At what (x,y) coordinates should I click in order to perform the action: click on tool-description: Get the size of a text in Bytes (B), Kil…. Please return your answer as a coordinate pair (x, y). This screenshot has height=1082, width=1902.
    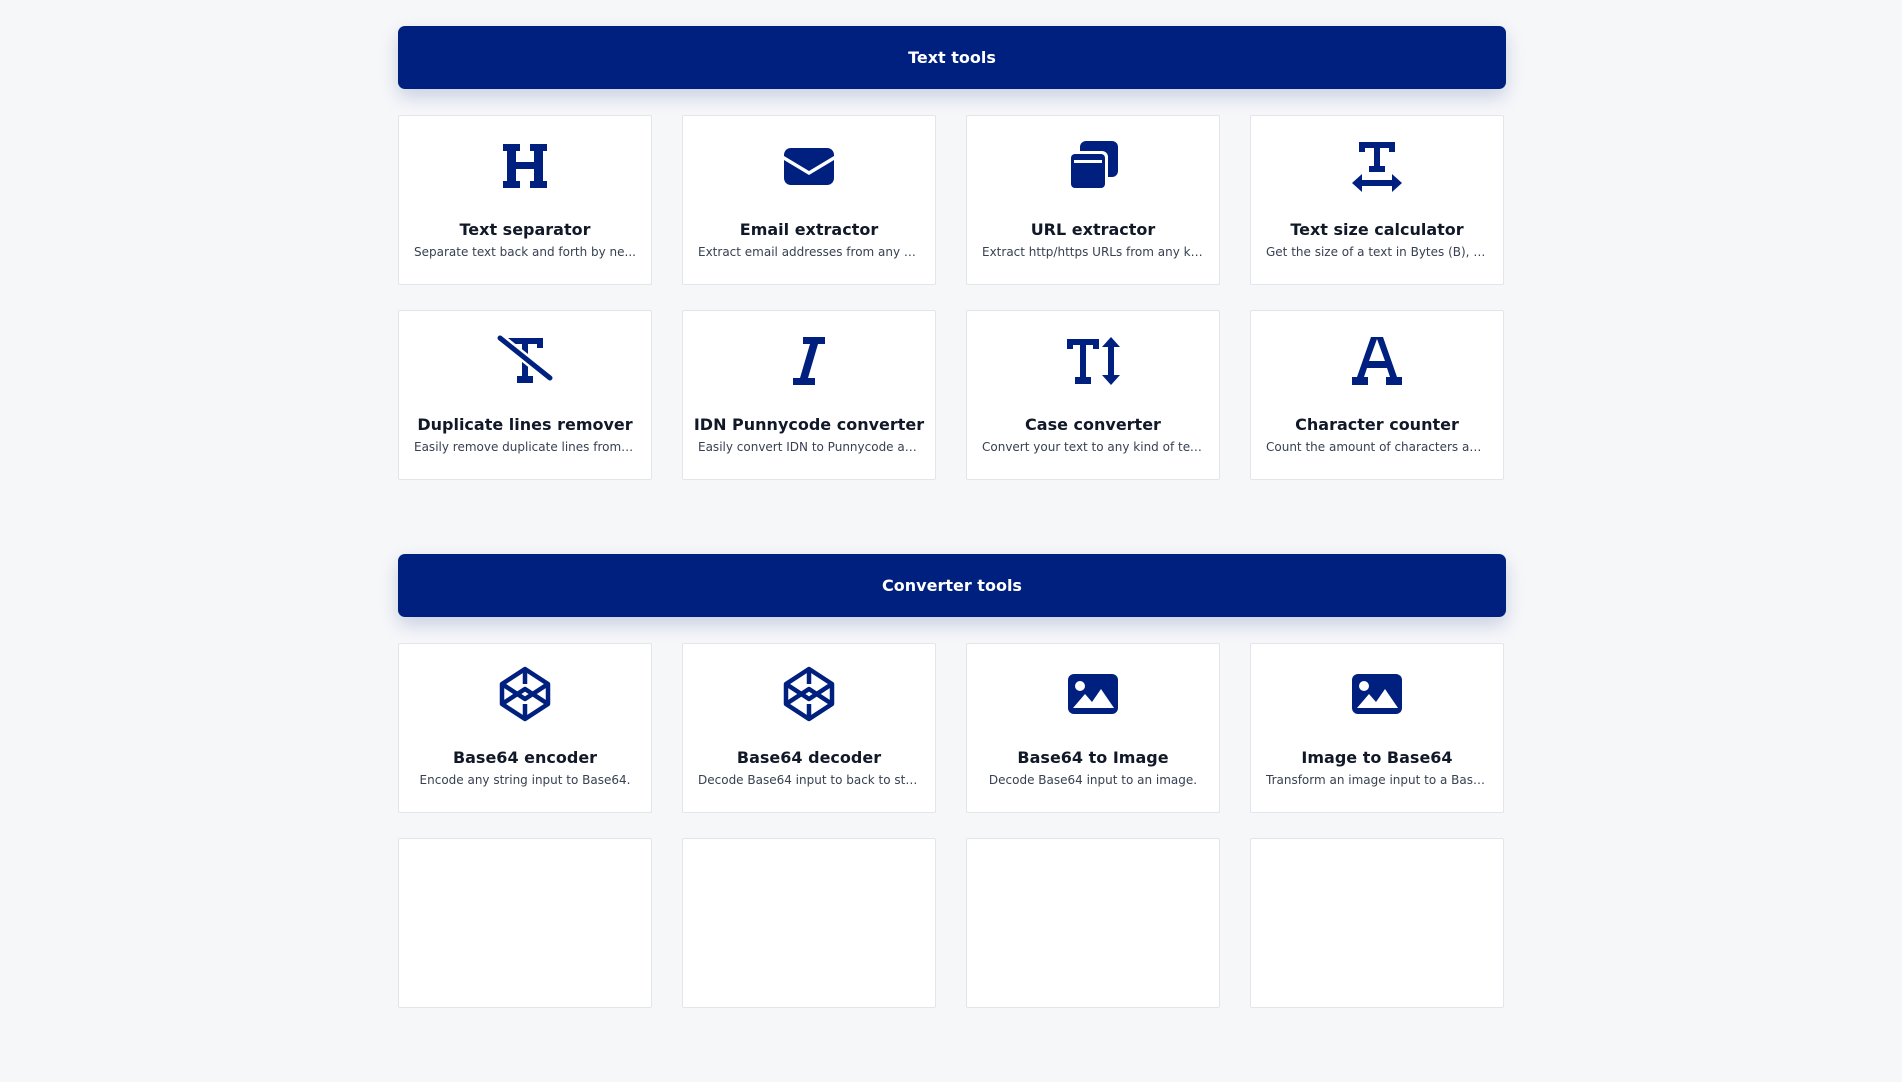
    Looking at the image, I should click on (1377, 252).